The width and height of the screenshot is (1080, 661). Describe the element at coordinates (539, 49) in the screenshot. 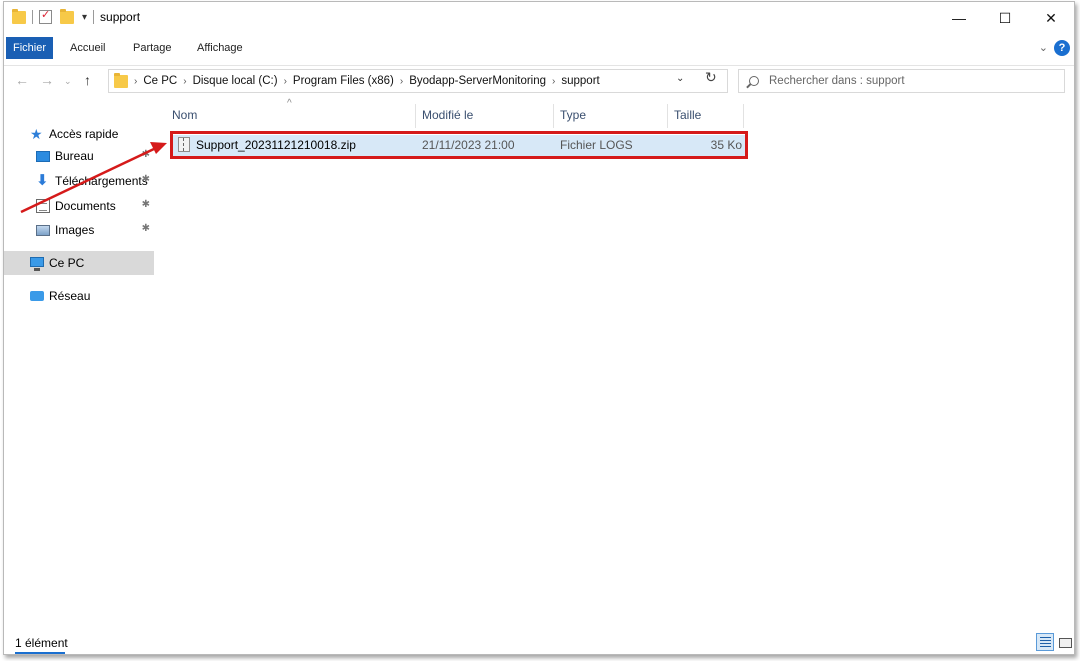

I see `ribbon-tabs: Fichier Accueil Partage Affichage ⌄ ?` at that location.